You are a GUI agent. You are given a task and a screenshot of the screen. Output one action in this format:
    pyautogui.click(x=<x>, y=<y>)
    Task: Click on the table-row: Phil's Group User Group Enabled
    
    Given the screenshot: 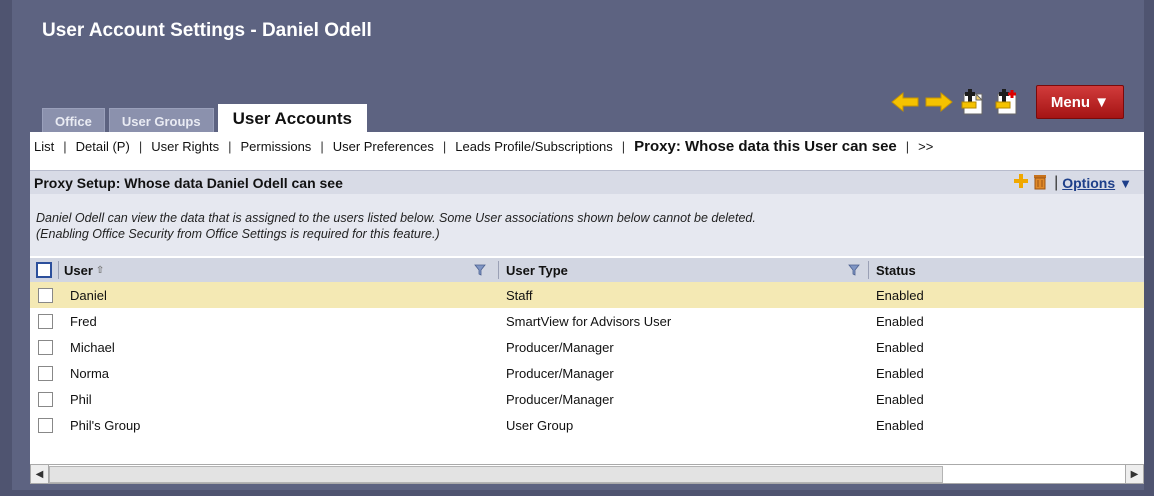 What is the action you would take?
    pyautogui.click(x=587, y=425)
    